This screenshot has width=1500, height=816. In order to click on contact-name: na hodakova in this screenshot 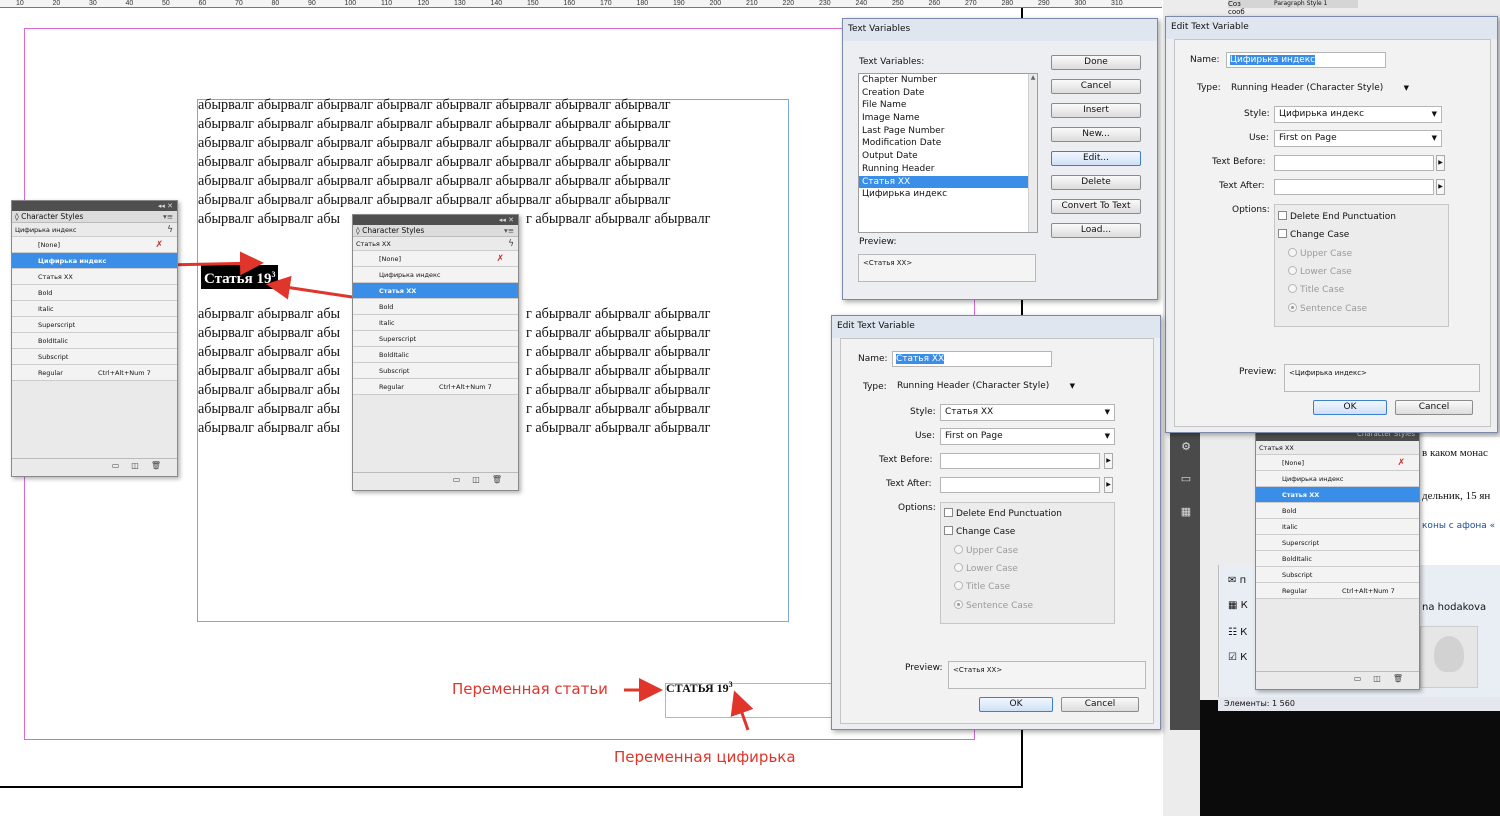, I will do `click(1454, 607)`.